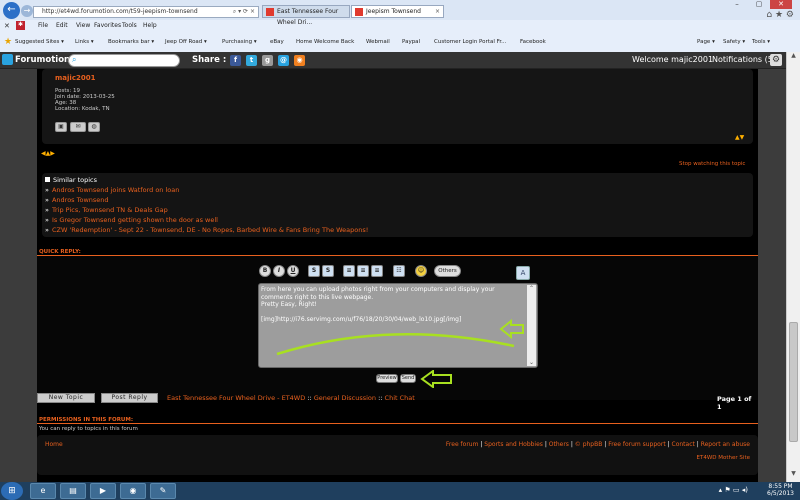 The height and width of the screenshot is (500, 800). What do you see at coordinates (94, 127) in the screenshot?
I see `website-icon: ◍` at bounding box center [94, 127].